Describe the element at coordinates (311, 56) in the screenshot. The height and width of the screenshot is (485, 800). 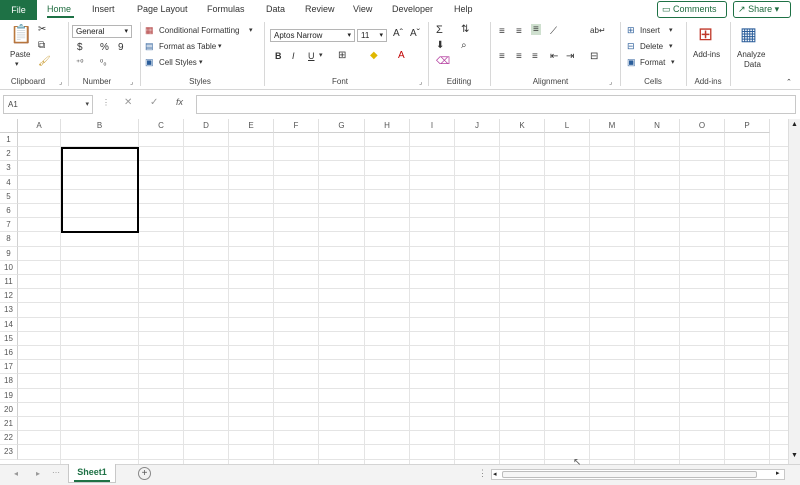
I see `underline-button: U` at that location.